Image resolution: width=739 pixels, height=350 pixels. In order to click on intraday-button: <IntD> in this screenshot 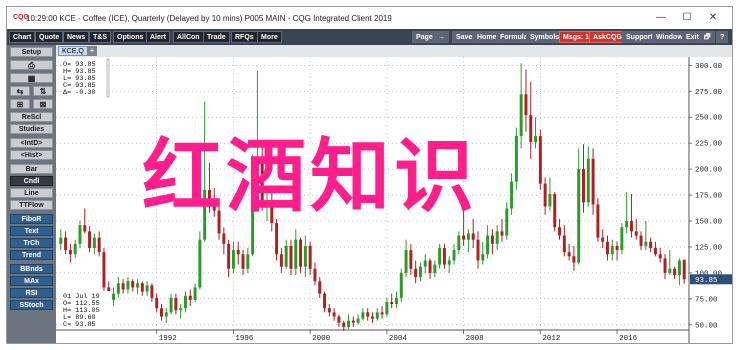, I will do `click(31, 143)`.